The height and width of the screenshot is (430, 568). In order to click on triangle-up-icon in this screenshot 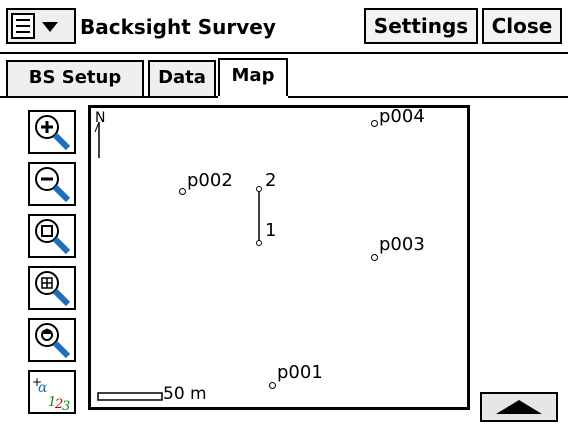, I will do `click(519, 407)`.